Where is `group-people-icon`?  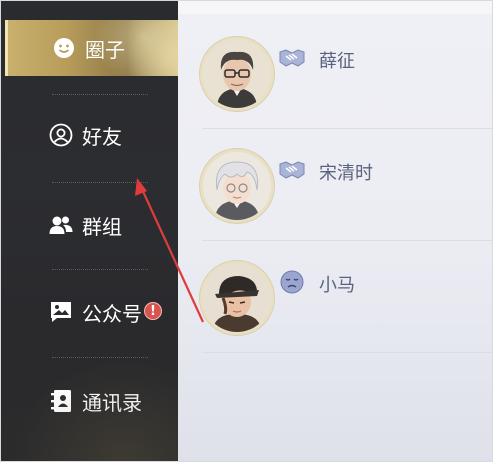
group-people-icon is located at coordinates (61, 225).